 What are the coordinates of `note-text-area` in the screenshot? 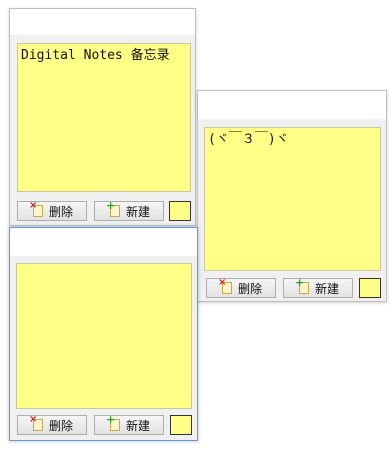 It's located at (104, 336).